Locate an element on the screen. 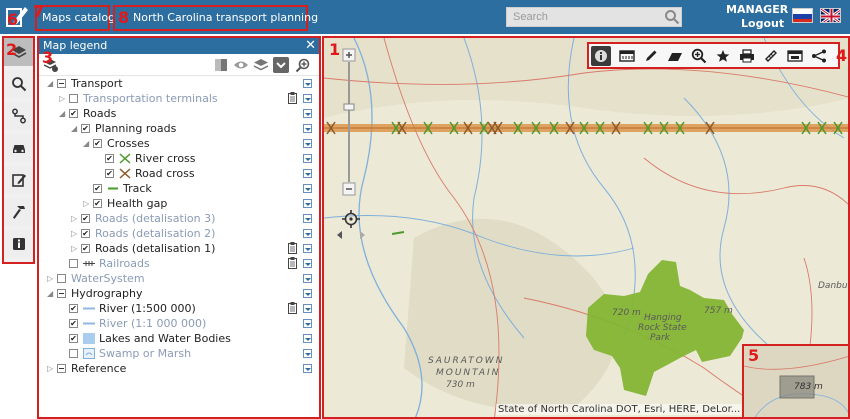 This screenshot has height=419, width=850. search-icon is located at coordinates (672, 17).